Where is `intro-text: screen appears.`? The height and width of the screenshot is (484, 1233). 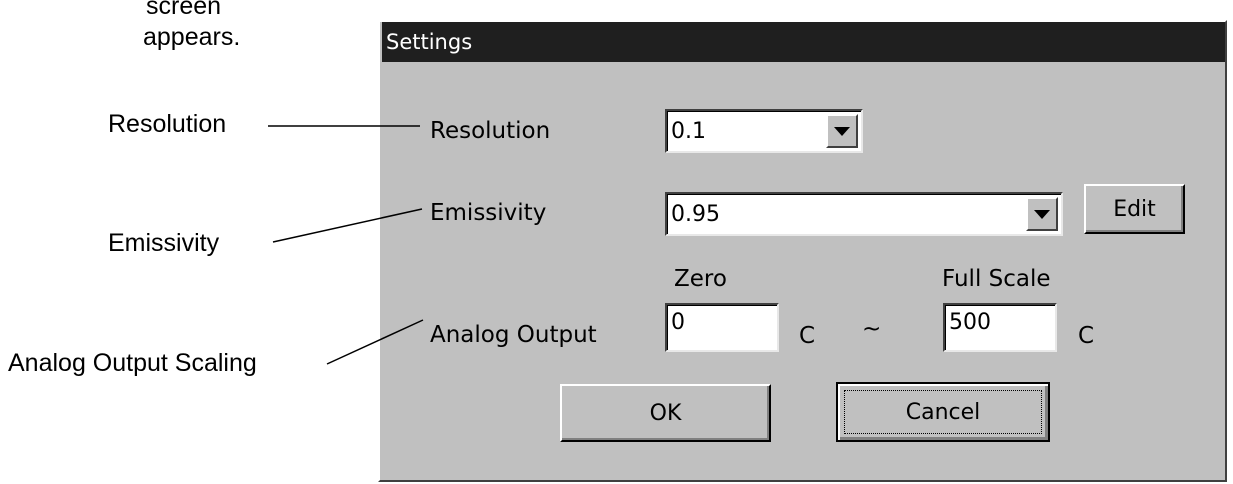 intro-text: screen appears. is located at coordinates (192, 26).